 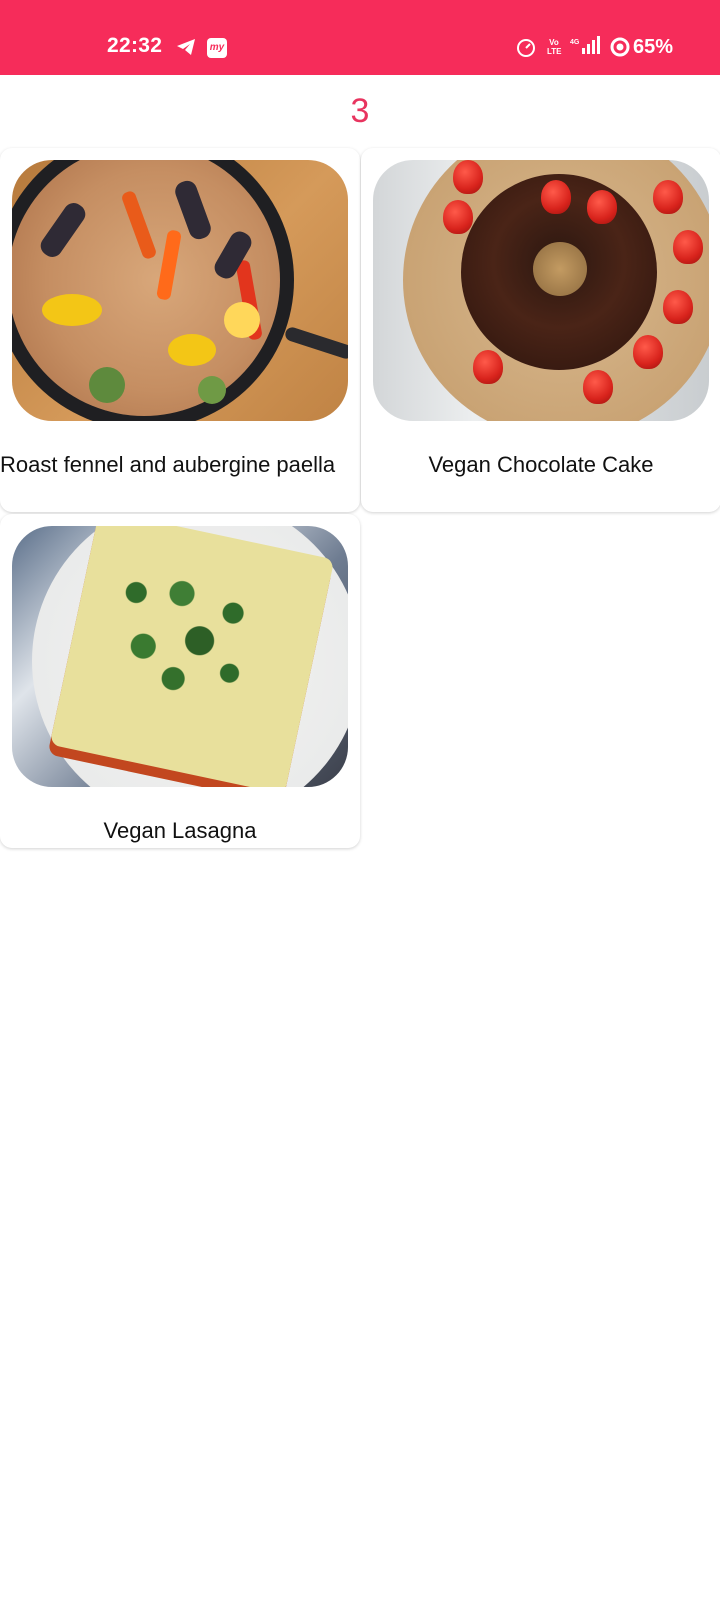 What do you see at coordinates (541, 464) in the screenshot?
I see `recipe-title: Vegan Chocolate Cake` at bounding box center [541, 464].